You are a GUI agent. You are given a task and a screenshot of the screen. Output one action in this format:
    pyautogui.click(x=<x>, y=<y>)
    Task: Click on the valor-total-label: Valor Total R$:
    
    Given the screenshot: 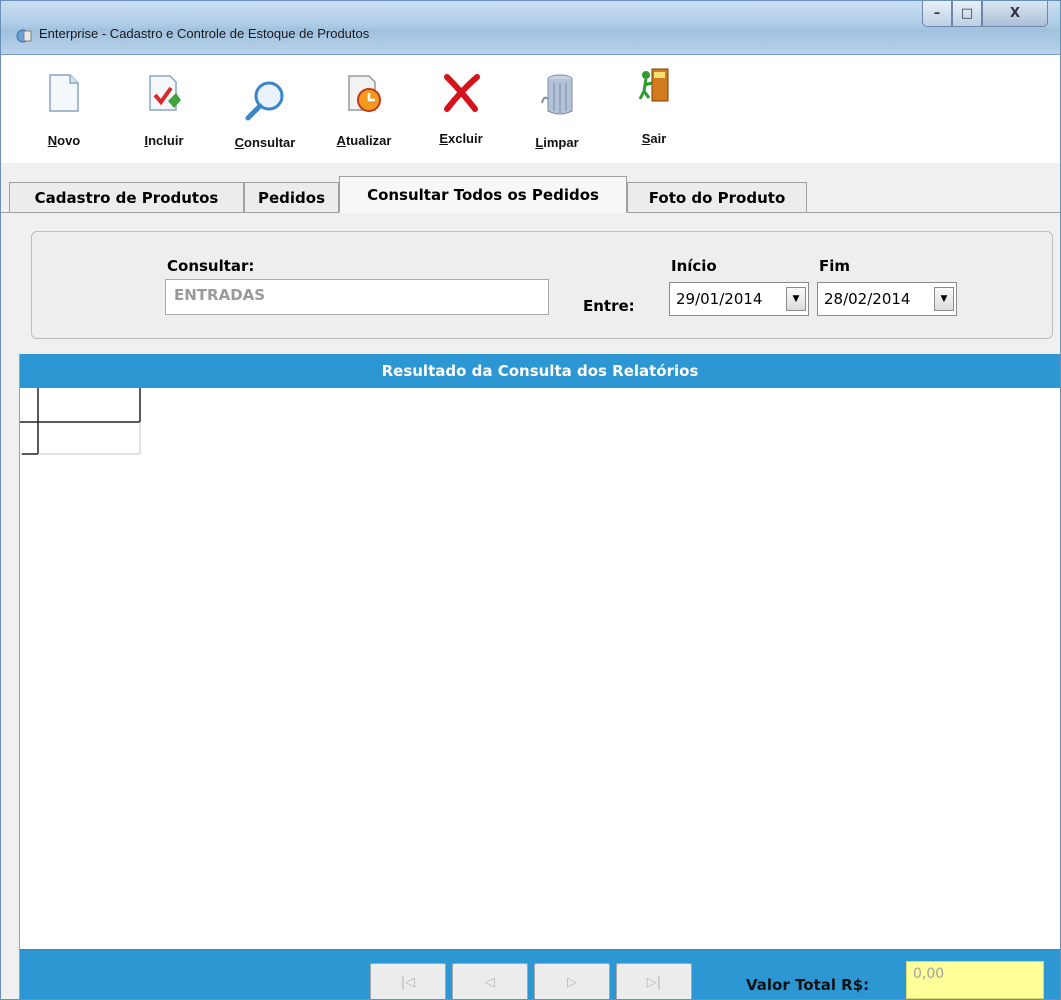 What is the action you would take?
    pyautogui.click(x=808, y=985)
    